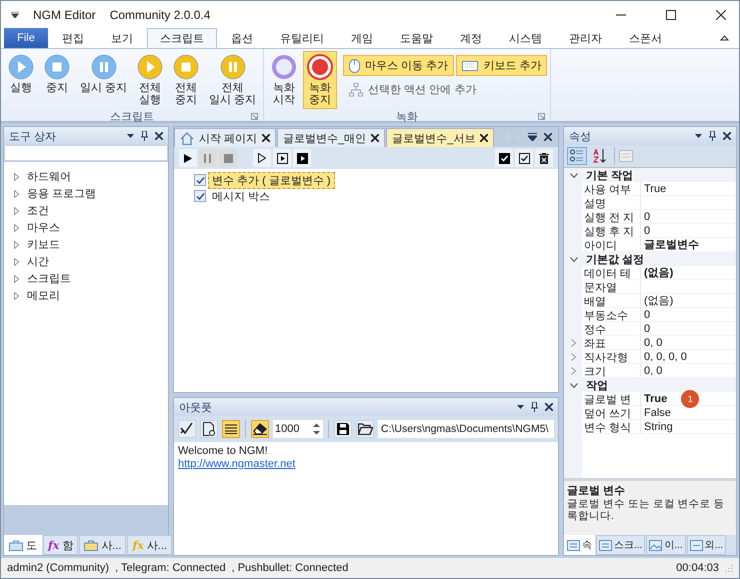 The width and height of the screenshot is (740, 579). I want to click on maximize-icon, so click(671, 15).